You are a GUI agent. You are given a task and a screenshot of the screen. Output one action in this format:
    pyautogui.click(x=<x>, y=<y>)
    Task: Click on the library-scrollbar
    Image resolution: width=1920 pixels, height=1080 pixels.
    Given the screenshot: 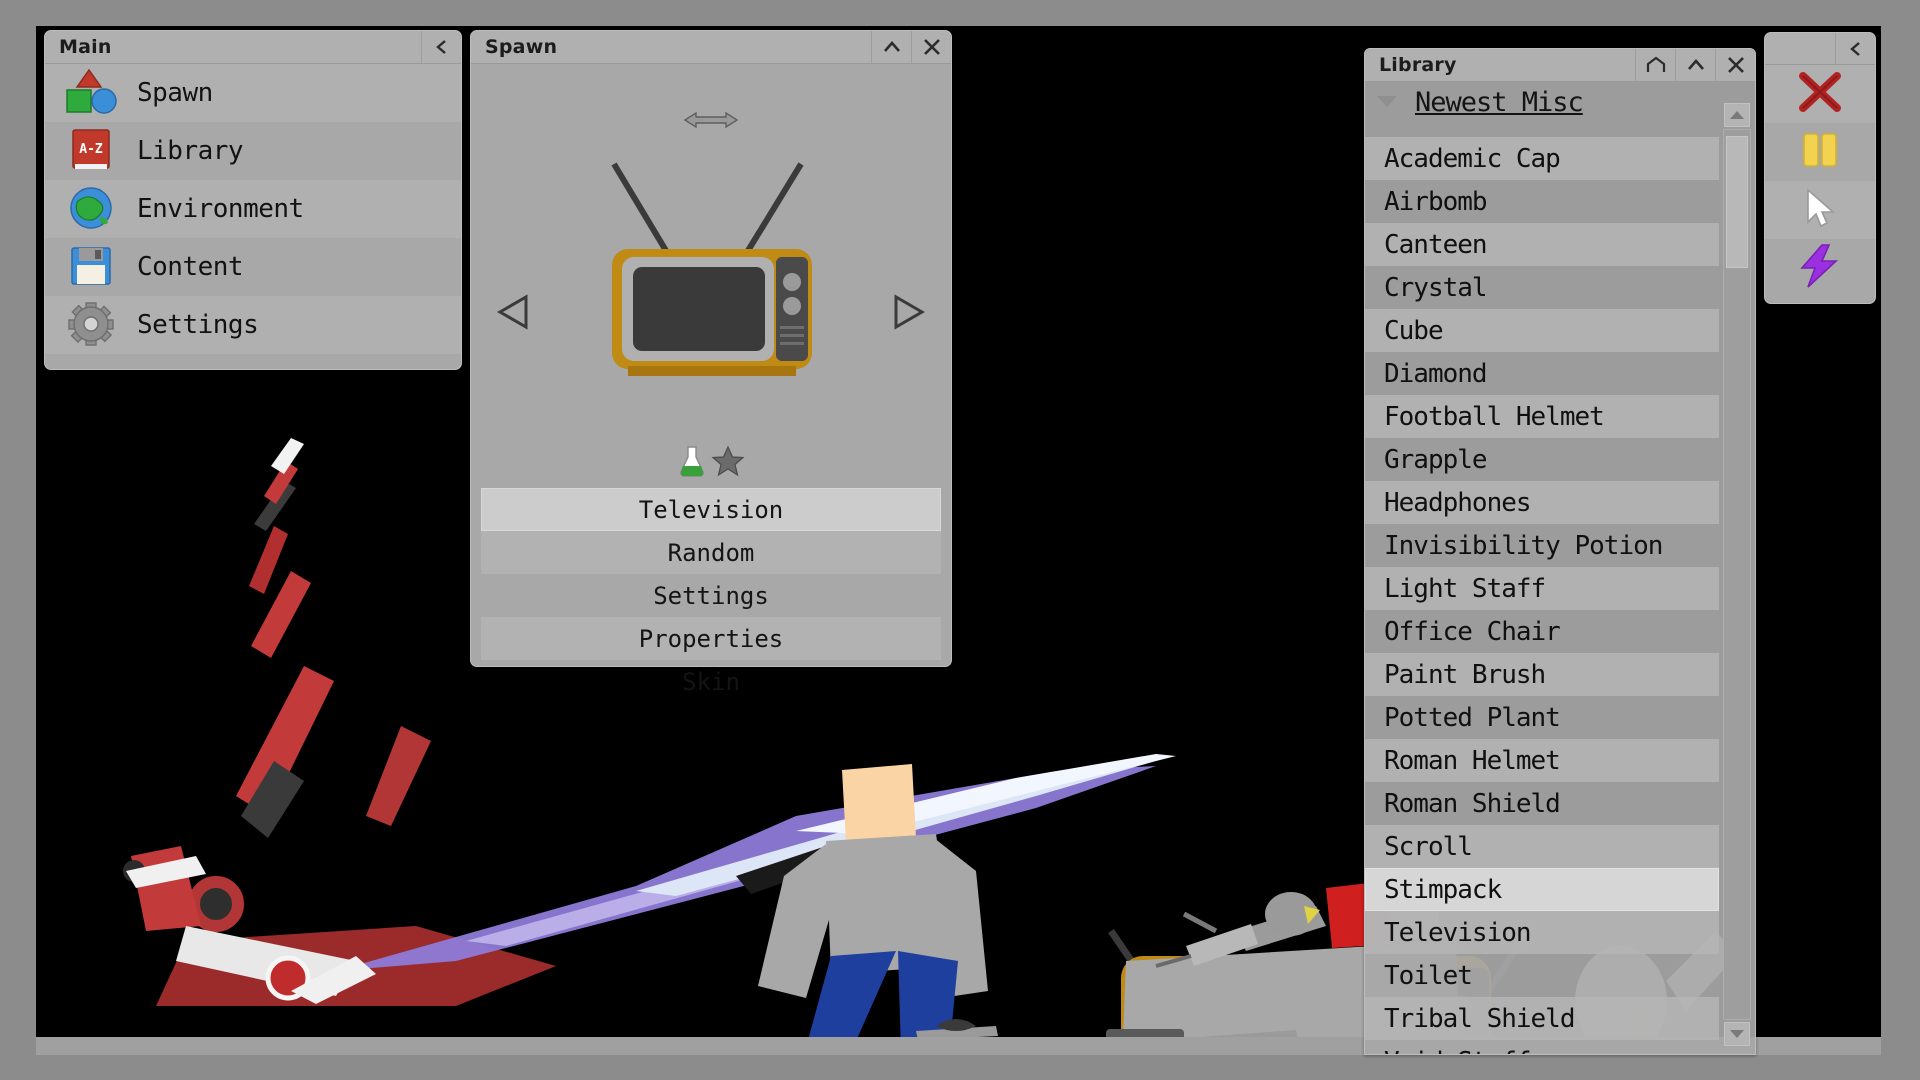 What is the action you would take?
    pyautogui.click(x=1737, y=574)
    